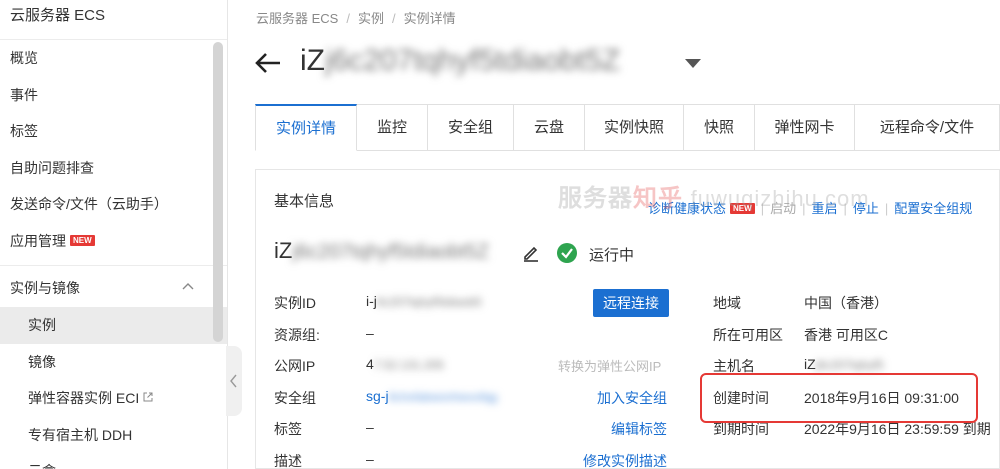  What do you see at coordinates (408, 365) in the screenshot?
I see `public-ip-blurred: 7.52.131.205` at bounding box center [408, 365].